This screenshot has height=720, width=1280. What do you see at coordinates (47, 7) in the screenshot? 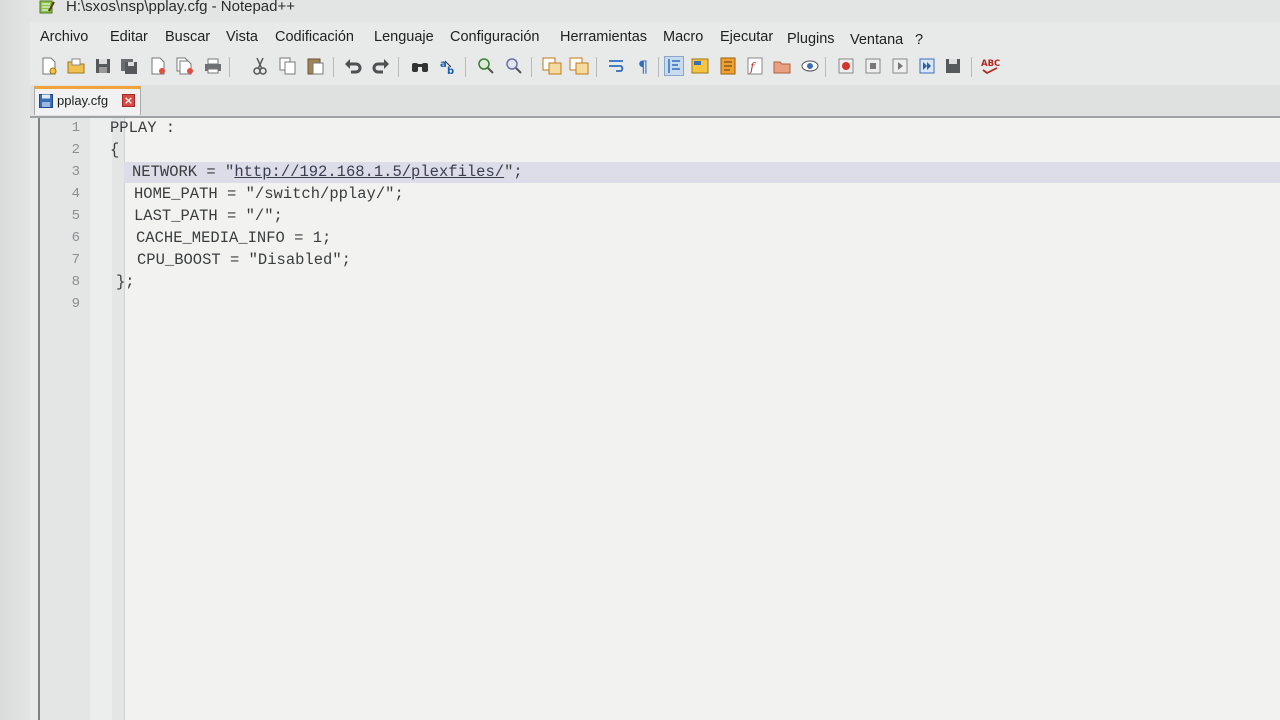
I see `notepadpp-app-icon` at bounding box center [47, 7].